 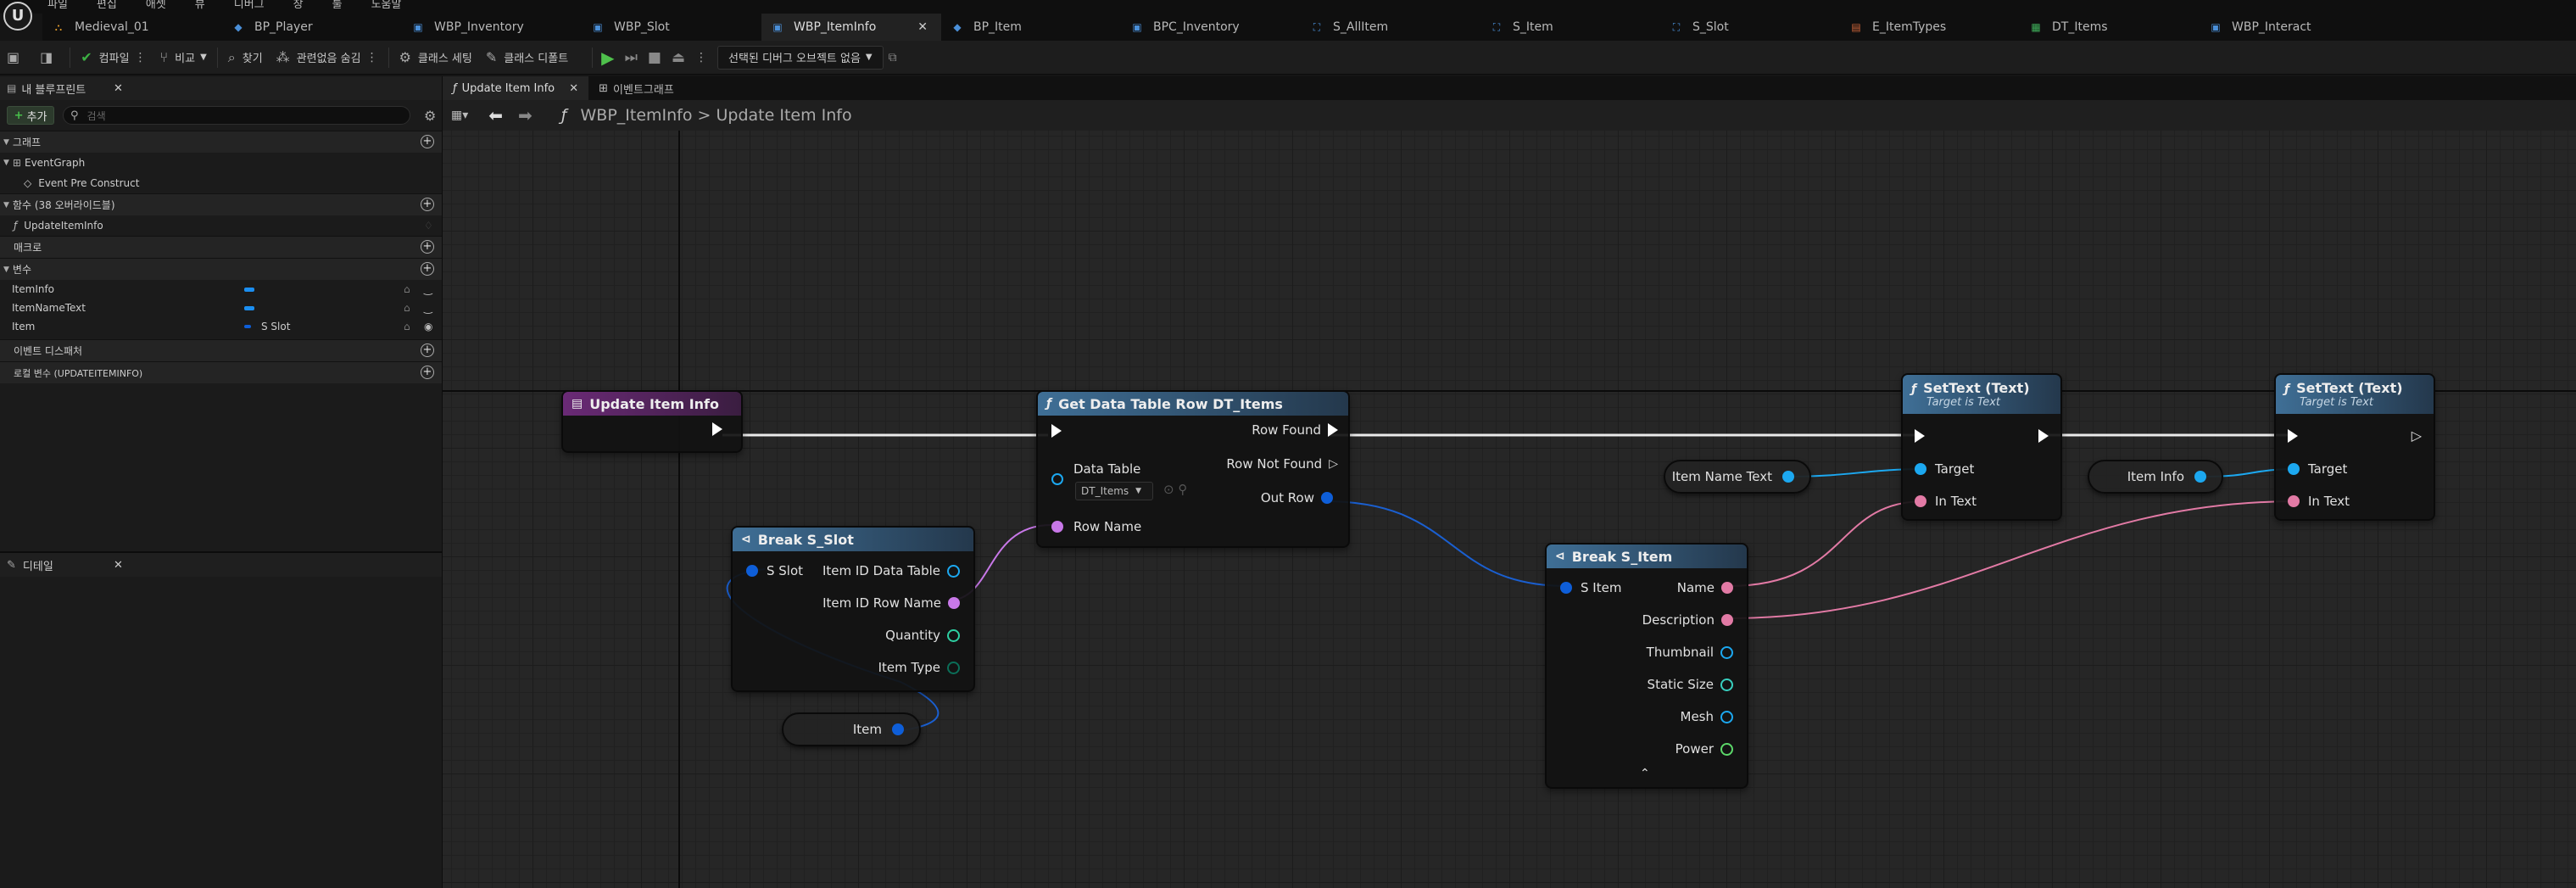 I want to click on variable-item-item: Item S Slot ⌂ ◉, so click(x=221, y=326).